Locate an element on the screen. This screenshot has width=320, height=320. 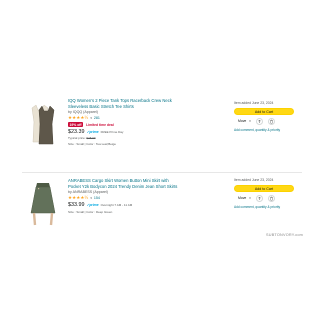
product-brand: by IQQQ (Apparel) is located at coordinates (83, 112).